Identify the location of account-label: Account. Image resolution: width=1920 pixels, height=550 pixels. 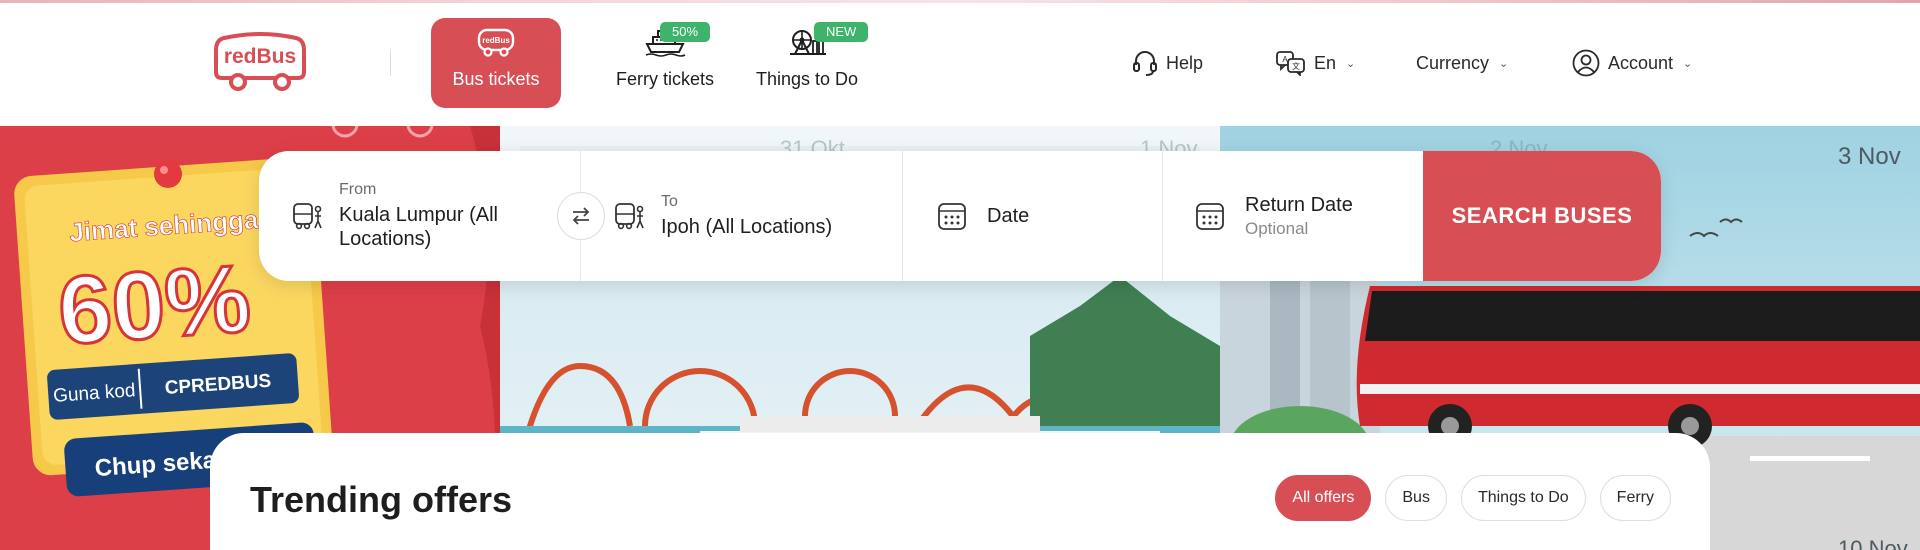
(1641, 62).